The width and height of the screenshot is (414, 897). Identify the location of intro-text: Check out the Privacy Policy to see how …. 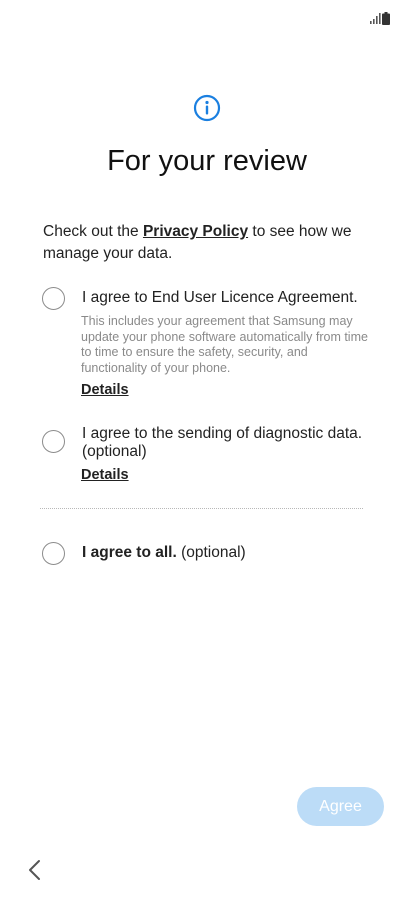
(210, 243).